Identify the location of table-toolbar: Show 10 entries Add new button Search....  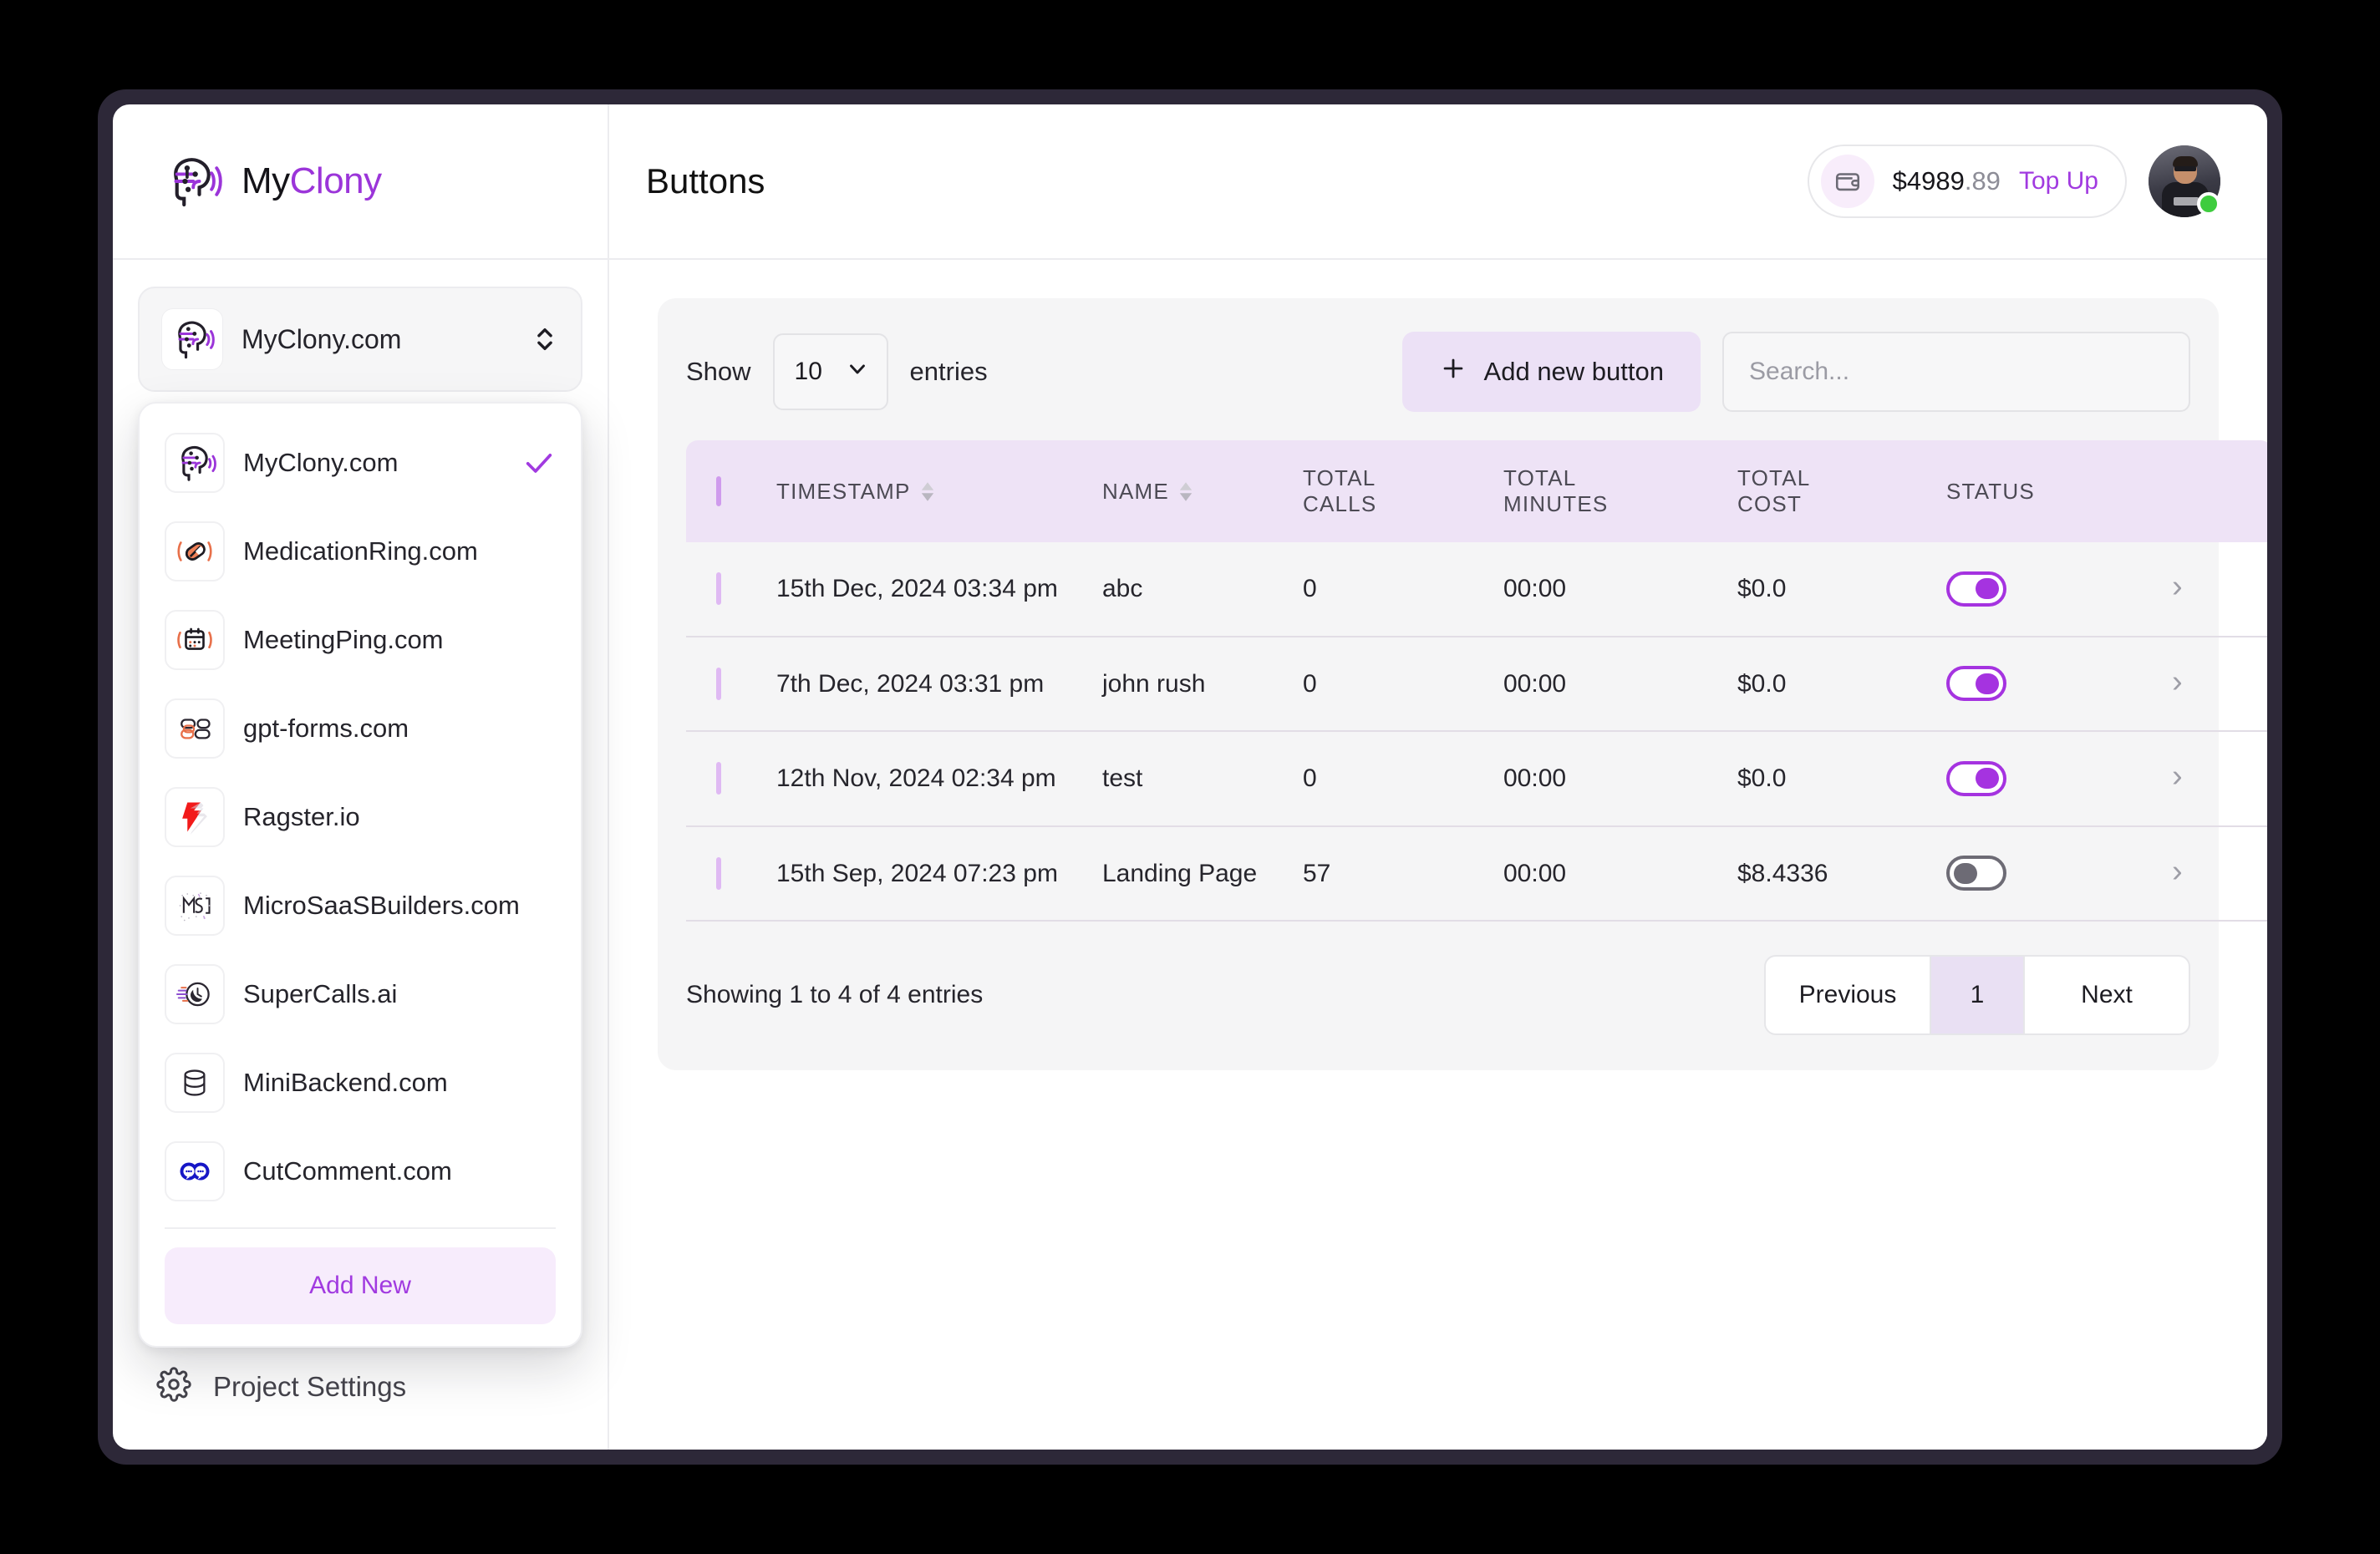
(1438, 372).